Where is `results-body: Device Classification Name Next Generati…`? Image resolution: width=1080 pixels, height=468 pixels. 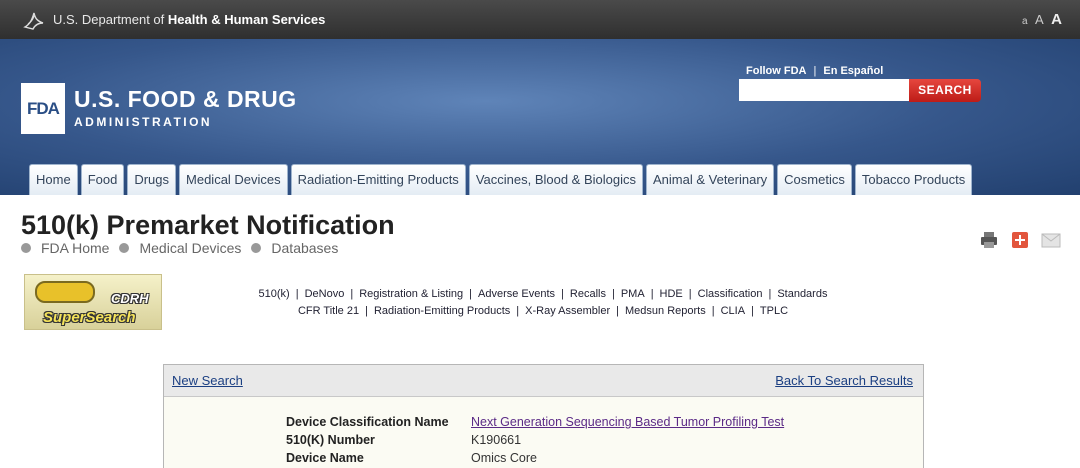 results-body: Device Classification Name Next Generati… is located at coordinates (543, 432).